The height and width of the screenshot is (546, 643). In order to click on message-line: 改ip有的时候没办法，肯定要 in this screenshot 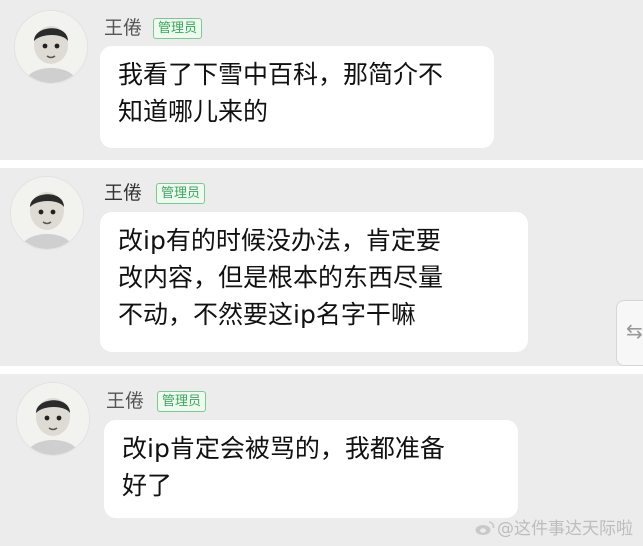, I will do `click(279, 240)`.